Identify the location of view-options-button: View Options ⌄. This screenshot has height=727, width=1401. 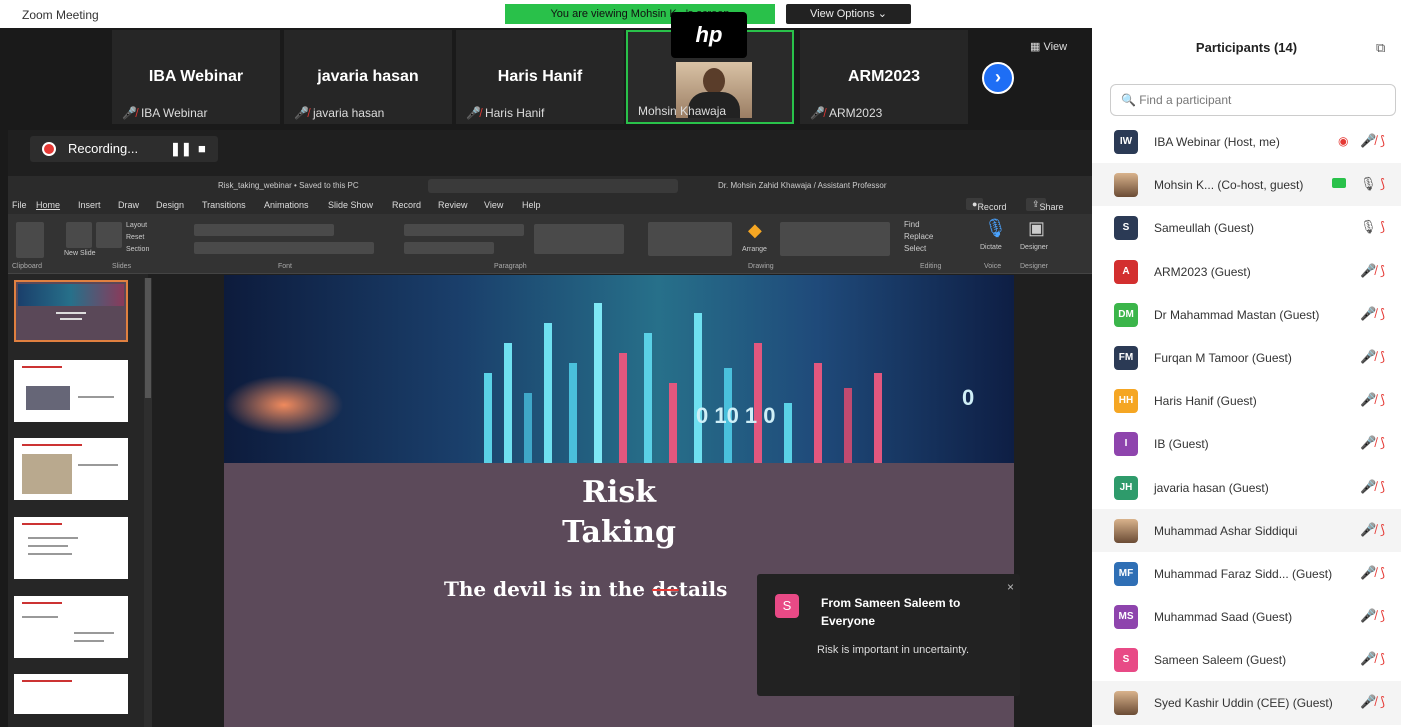
(848, 14).